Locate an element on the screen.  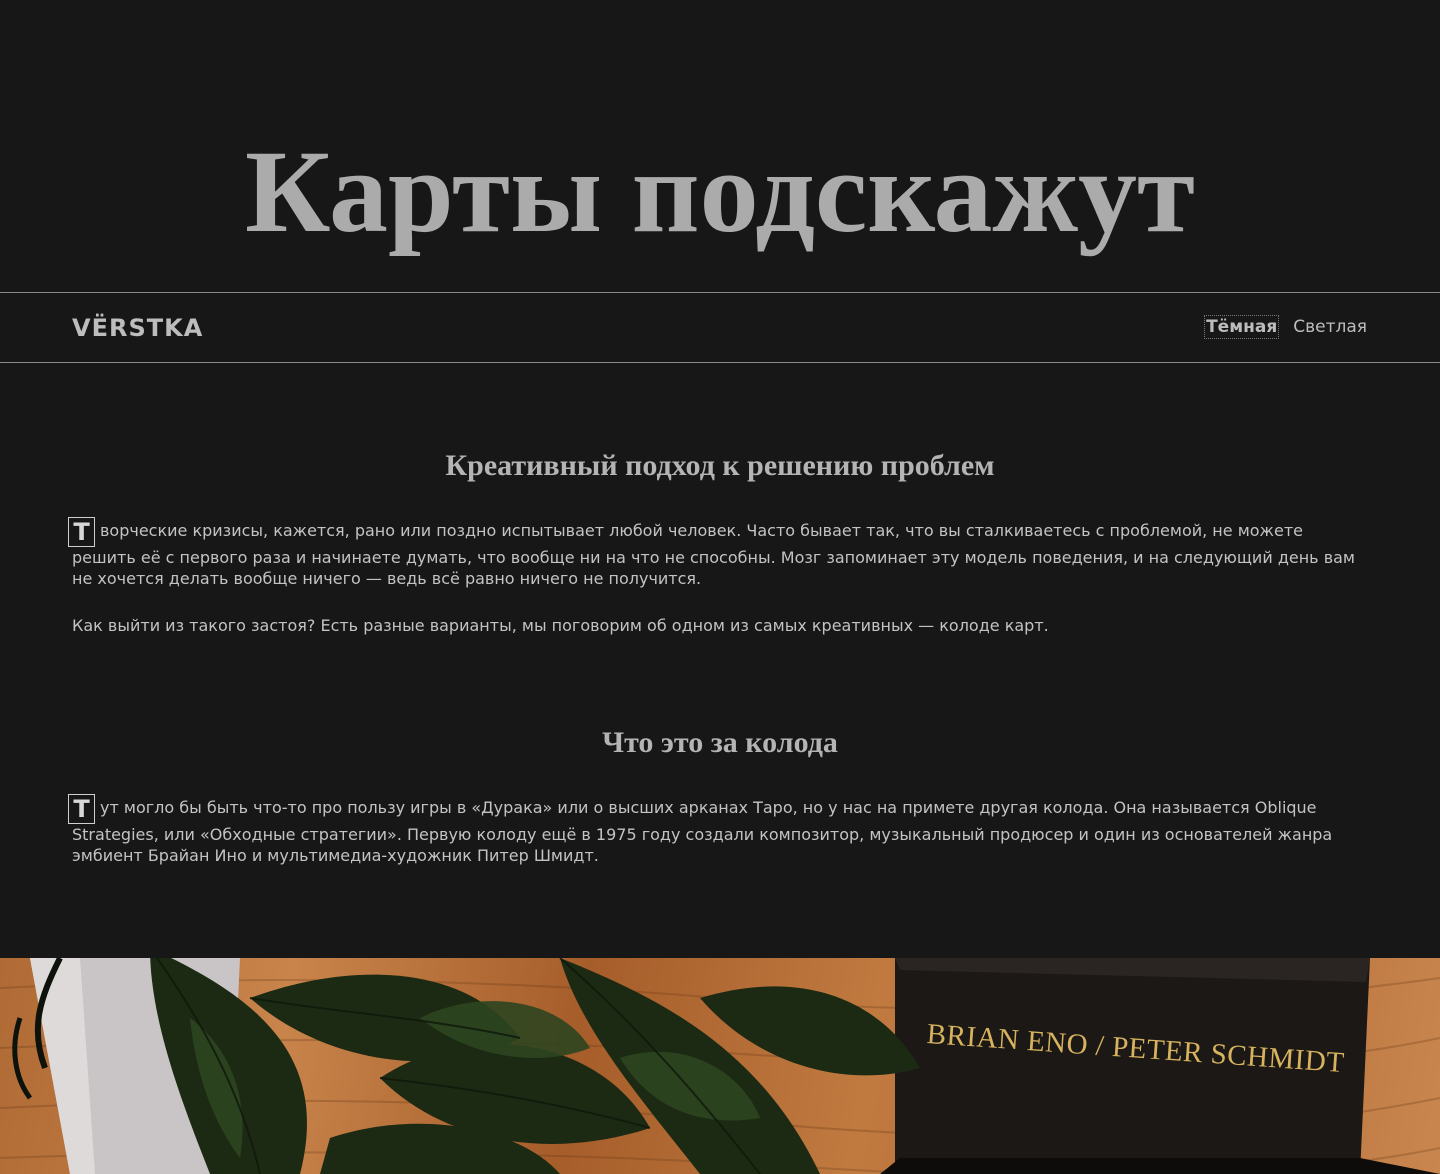
theme-light-button: Светлая is located at coordinates (1330, 327).